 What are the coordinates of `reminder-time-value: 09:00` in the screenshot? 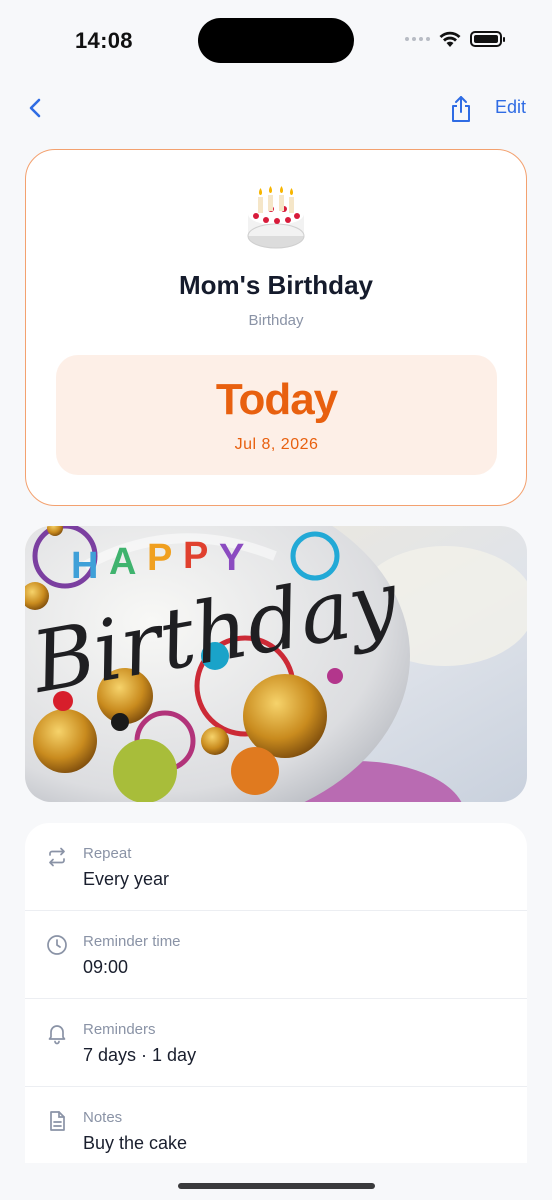 It's located at (106, 967).